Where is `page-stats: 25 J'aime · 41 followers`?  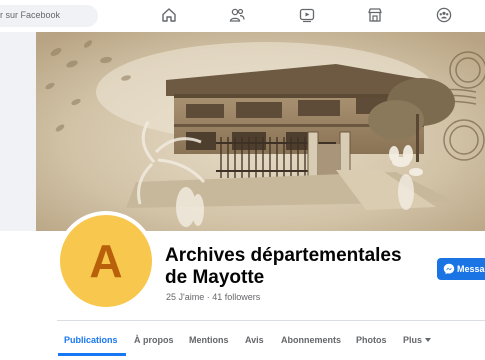 page-stats: 25 J'aime · 41 followers is located at coordinates (213, 297).